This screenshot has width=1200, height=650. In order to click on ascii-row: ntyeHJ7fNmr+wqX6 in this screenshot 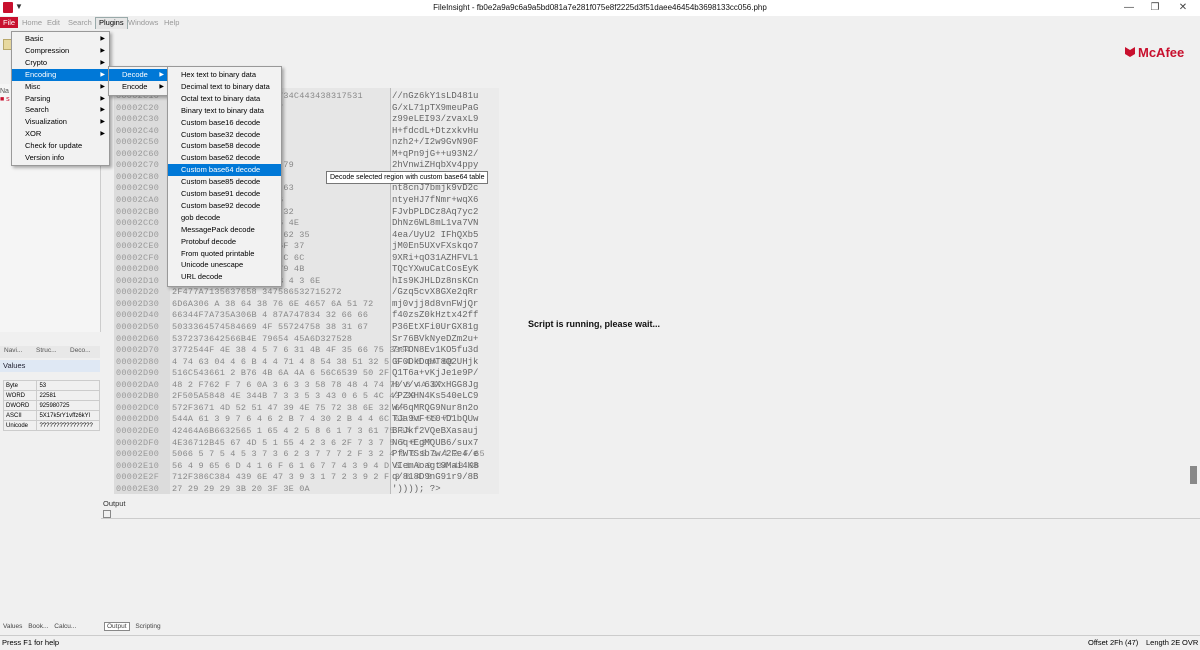, I will do `click(435, 200)`.